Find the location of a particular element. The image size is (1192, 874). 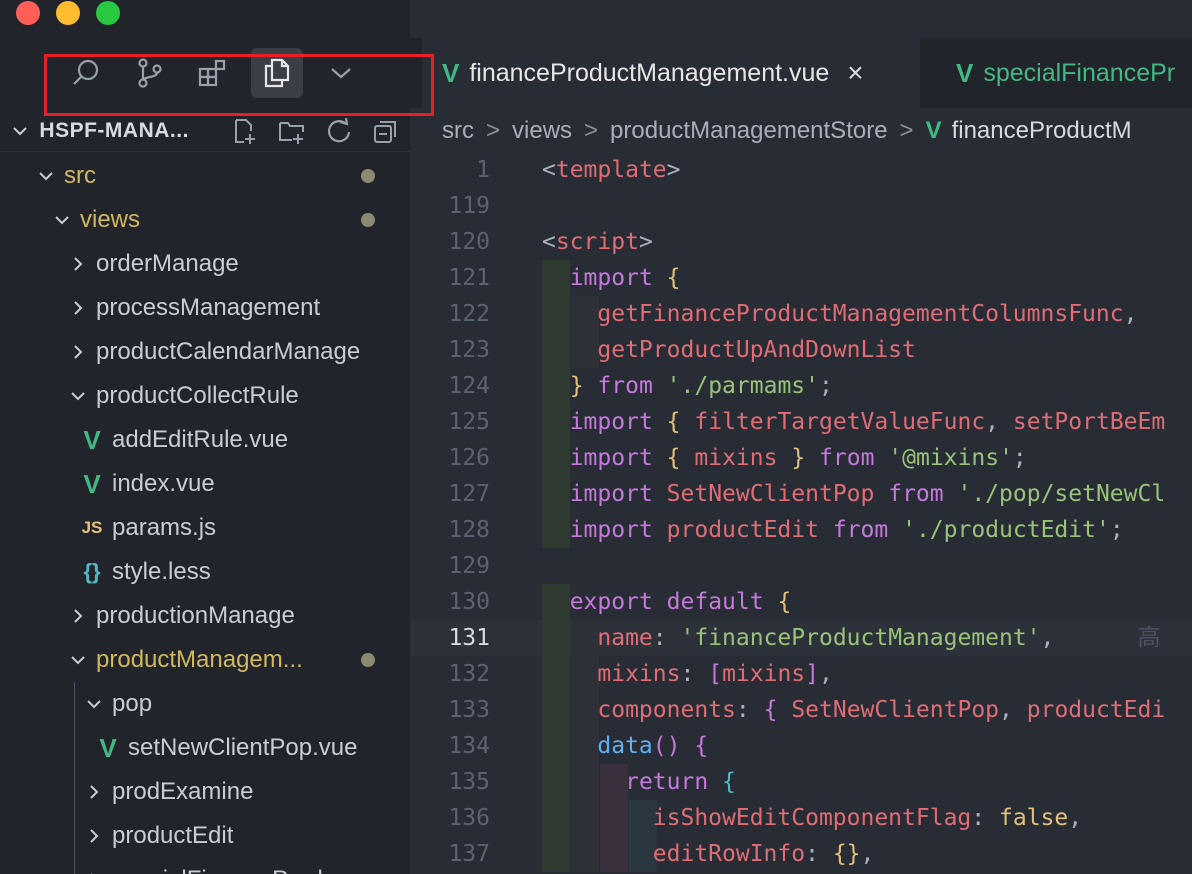

line-number: 119 is located at coordinates (469, 206).